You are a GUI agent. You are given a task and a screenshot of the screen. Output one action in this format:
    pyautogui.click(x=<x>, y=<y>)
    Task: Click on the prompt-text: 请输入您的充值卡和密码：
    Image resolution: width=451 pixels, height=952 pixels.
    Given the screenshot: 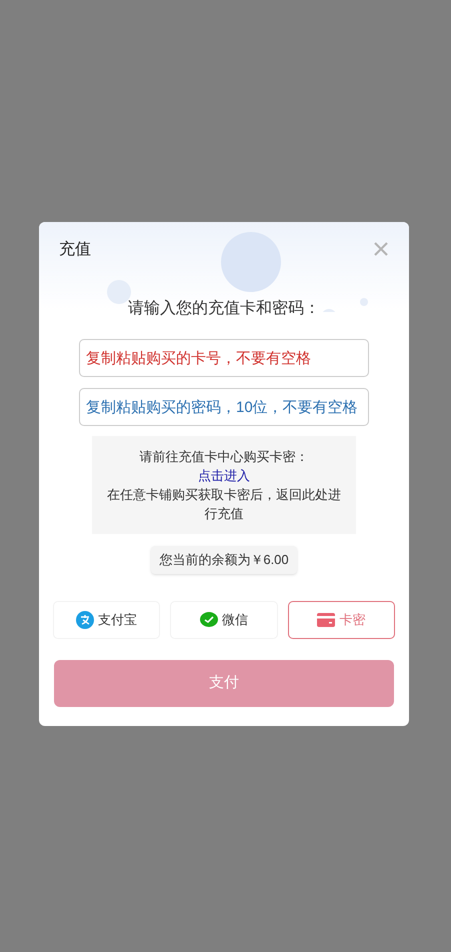 What is the action you would take?
    pyautogui.click(x=224, y=308)
    